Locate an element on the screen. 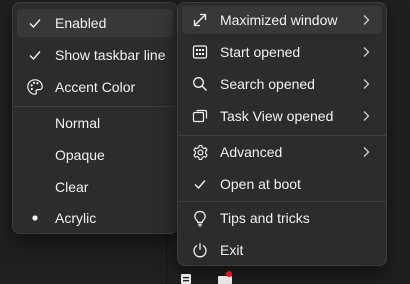 The height and width of the screenshot is (284, 410). power-icon is located at coordinates (200, 250).